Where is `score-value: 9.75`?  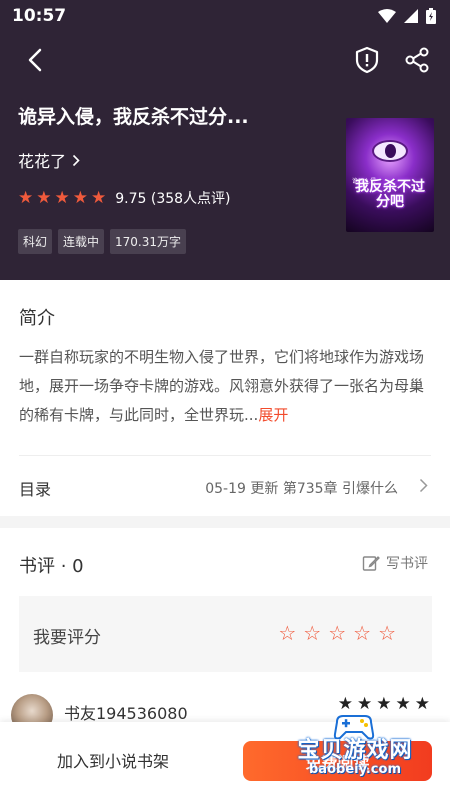
score-value: 9.75 is located at coordinates (131, 199).